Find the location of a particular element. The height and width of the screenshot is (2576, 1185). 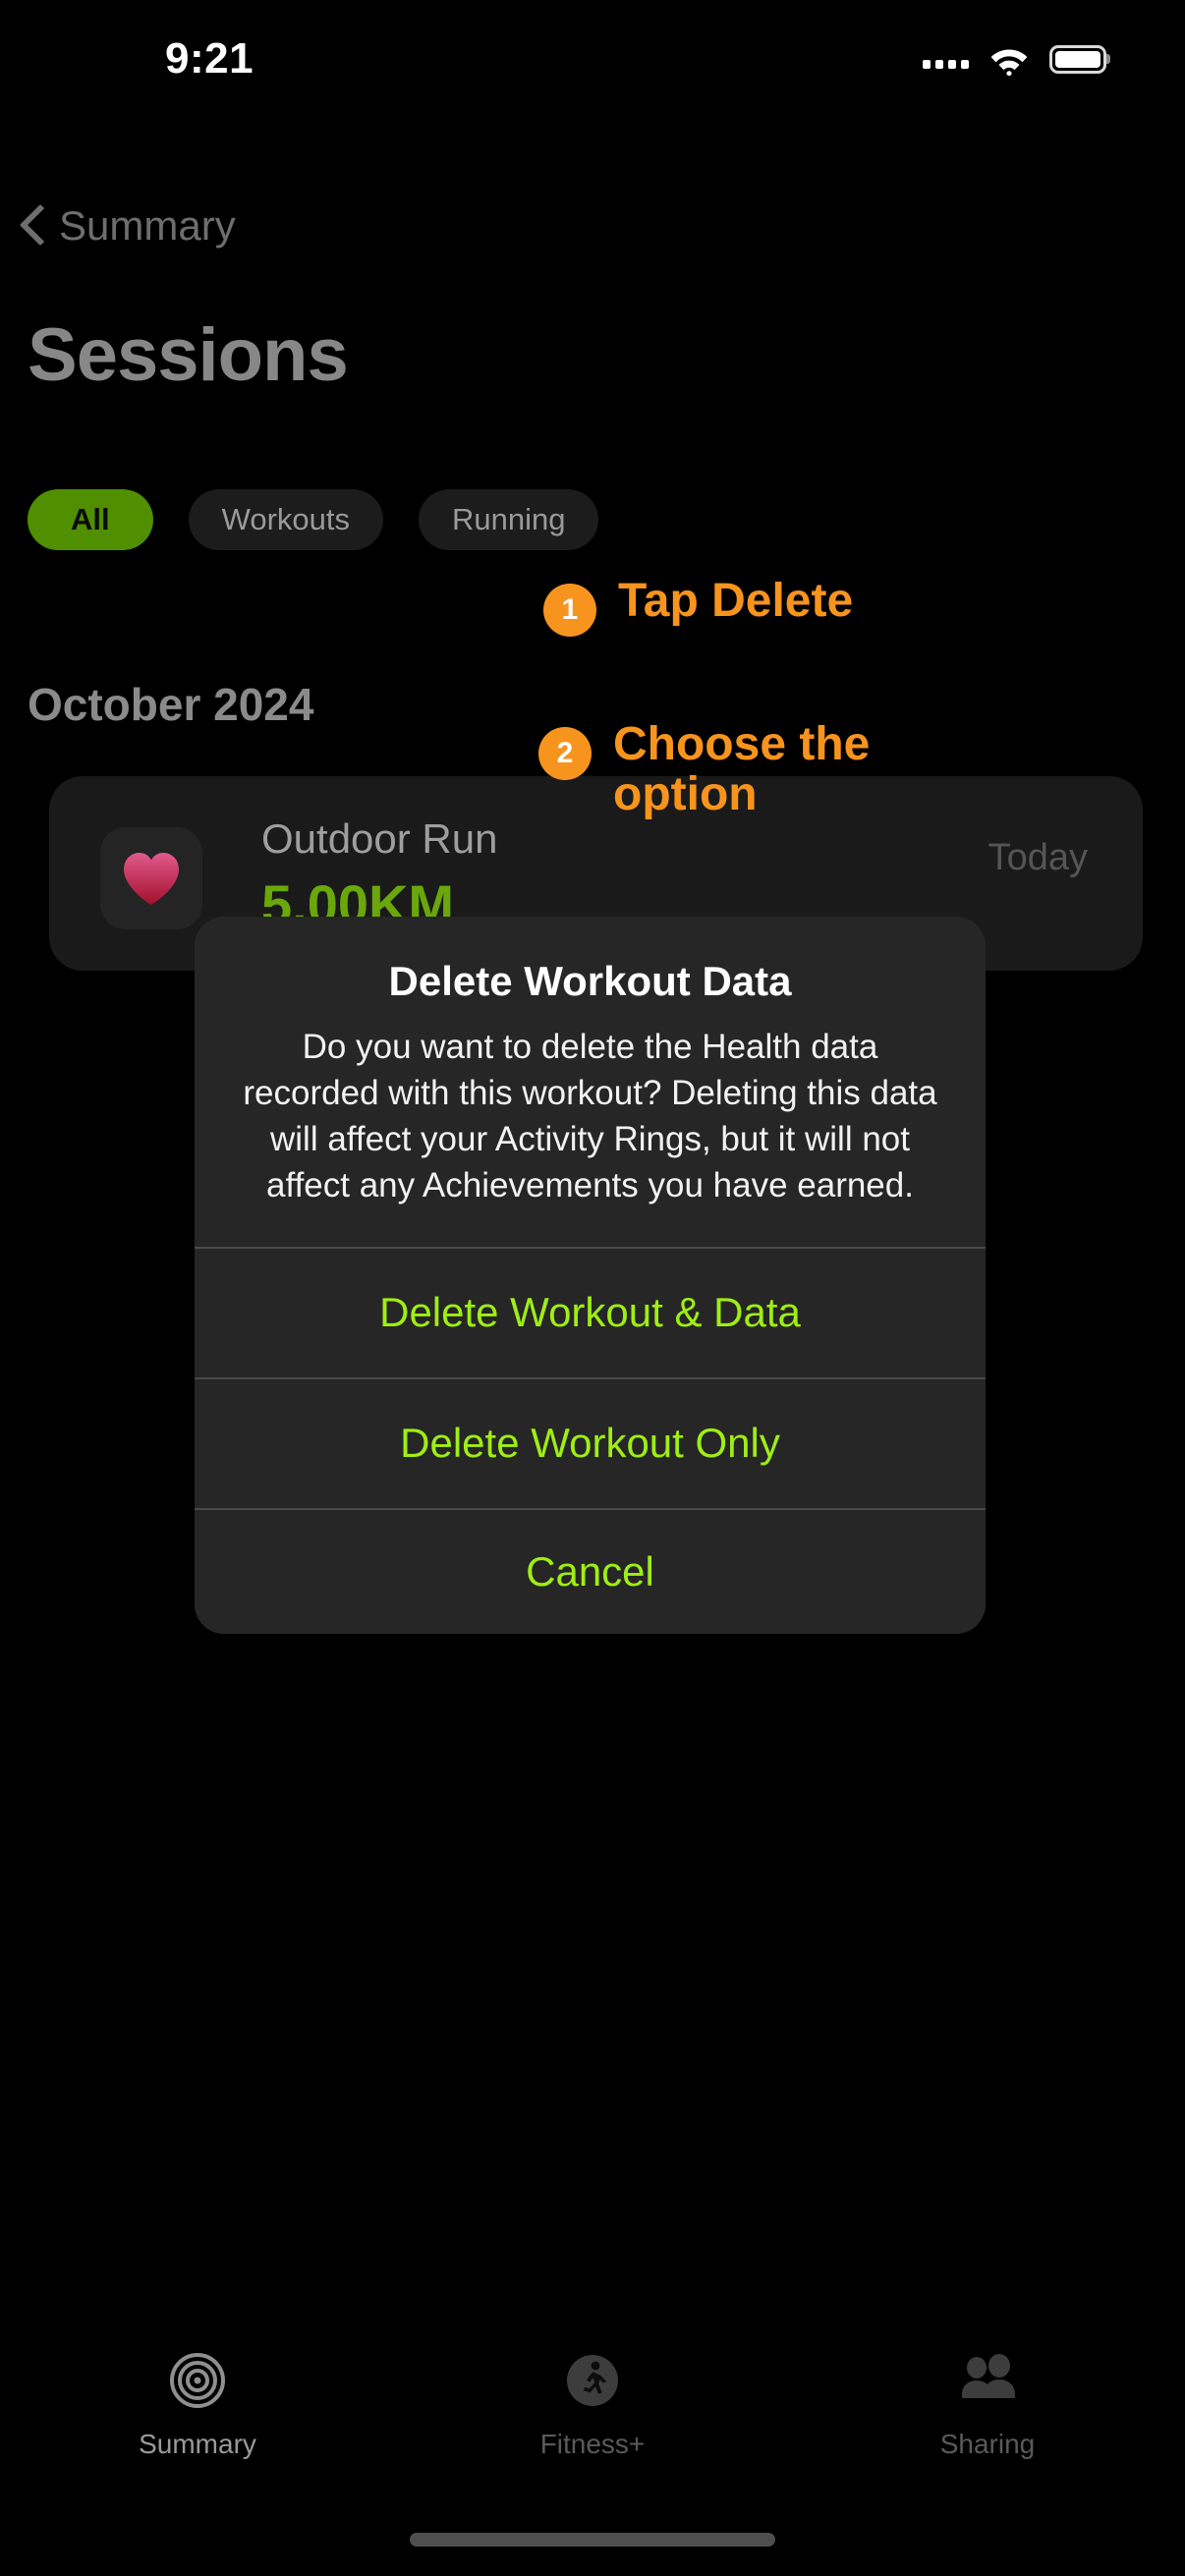

running-person-icon is located at coordinates (592, 2380).